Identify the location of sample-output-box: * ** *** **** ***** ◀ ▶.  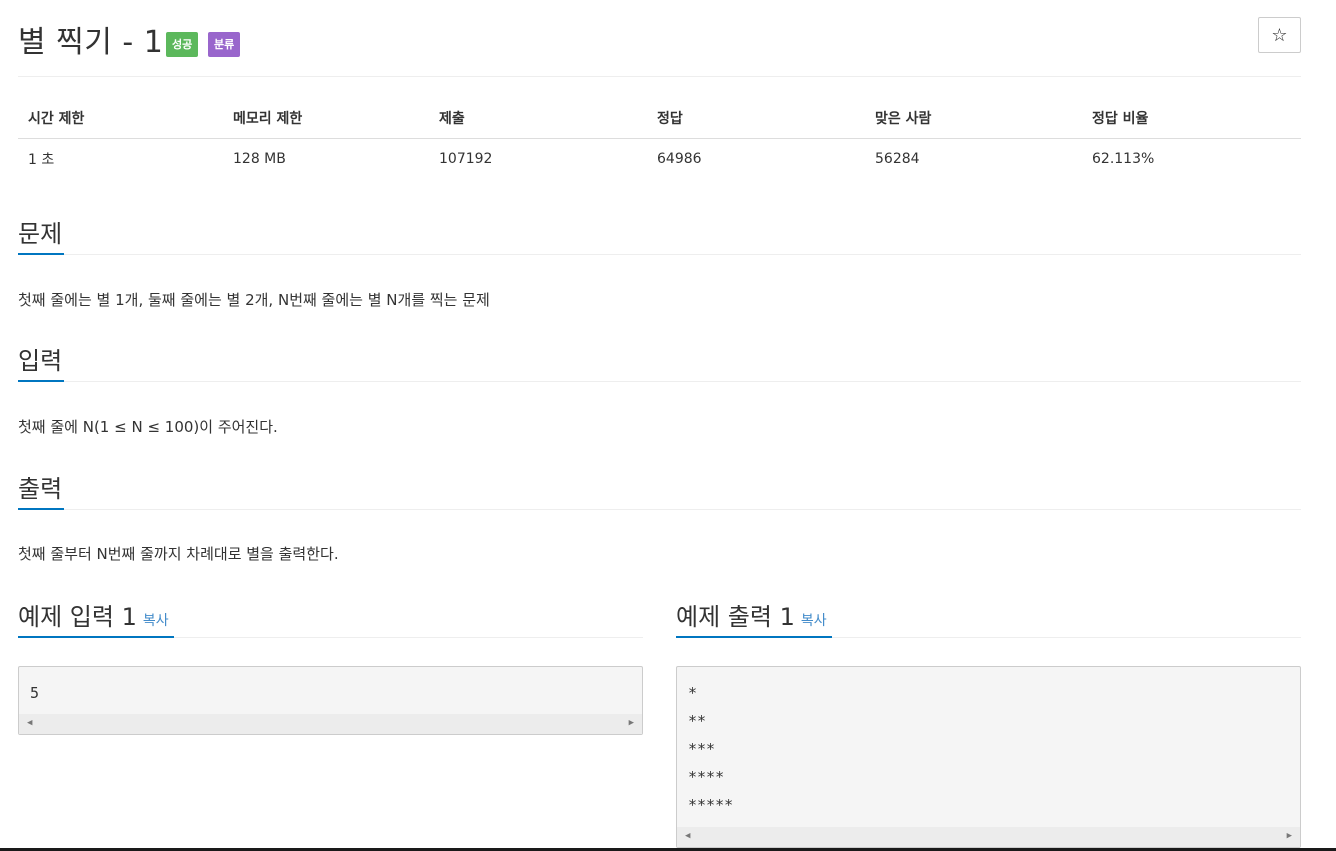
(988, 757).